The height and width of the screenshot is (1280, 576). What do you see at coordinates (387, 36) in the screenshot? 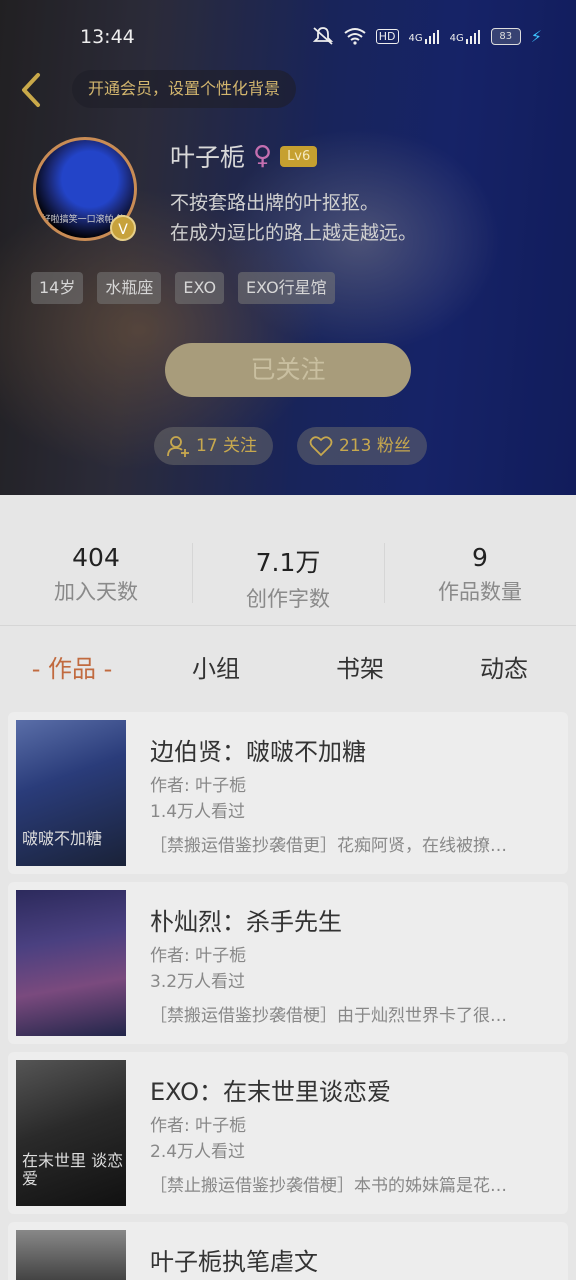
I see `hd-icon: HD` at bounding box center [387, 36].